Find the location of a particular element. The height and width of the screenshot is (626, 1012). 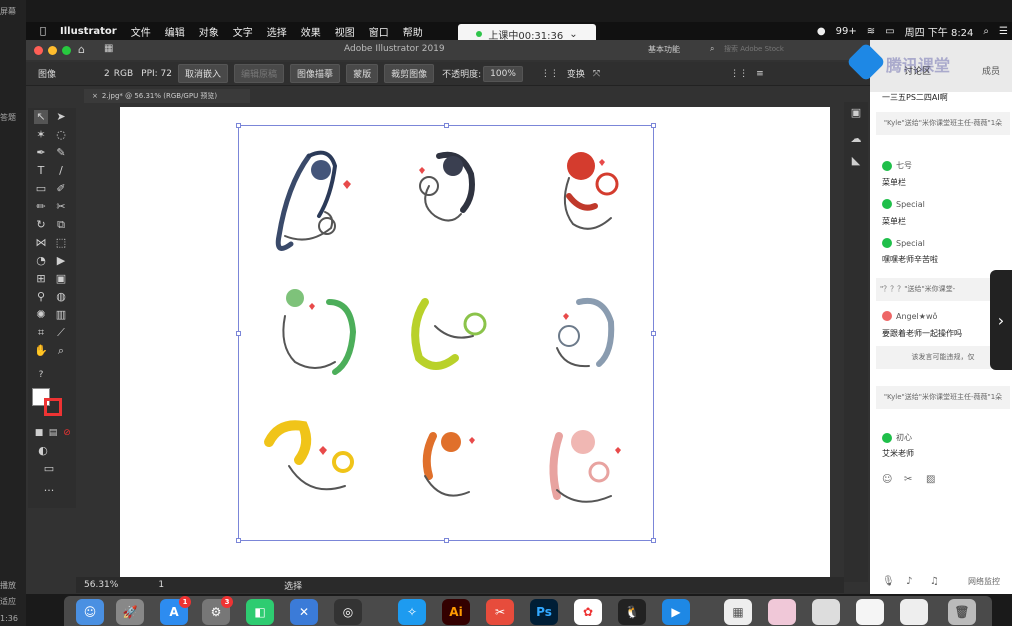

more-options-icon: ≡ is located at coordinates (760, 74).